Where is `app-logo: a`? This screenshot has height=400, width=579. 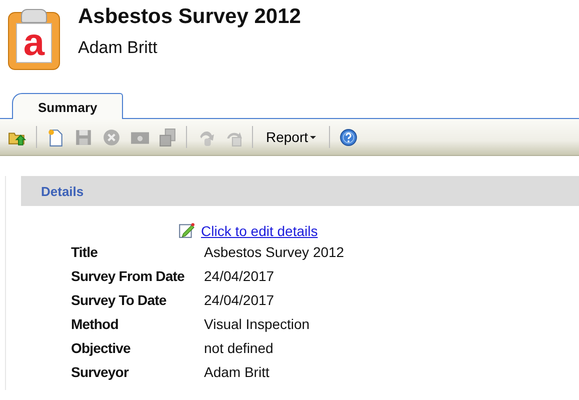
app-logo: a is located at coordinates (34, 42).